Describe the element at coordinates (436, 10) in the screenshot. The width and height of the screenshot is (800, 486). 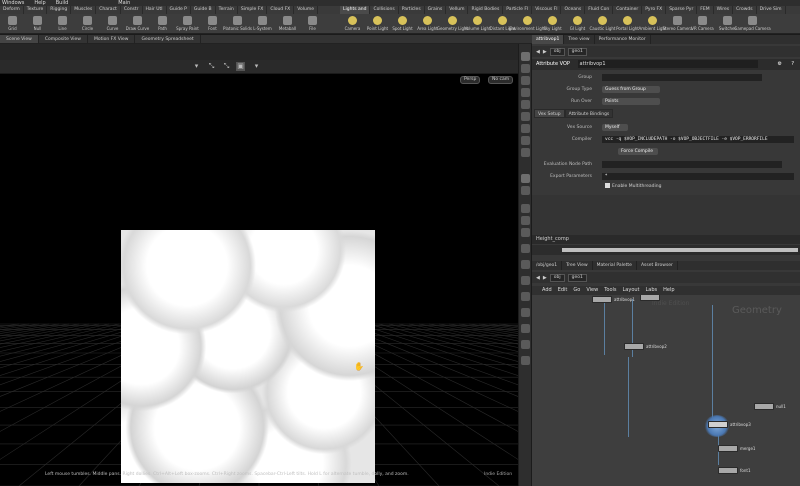
I see `shelf-tab: Grains` at that location.